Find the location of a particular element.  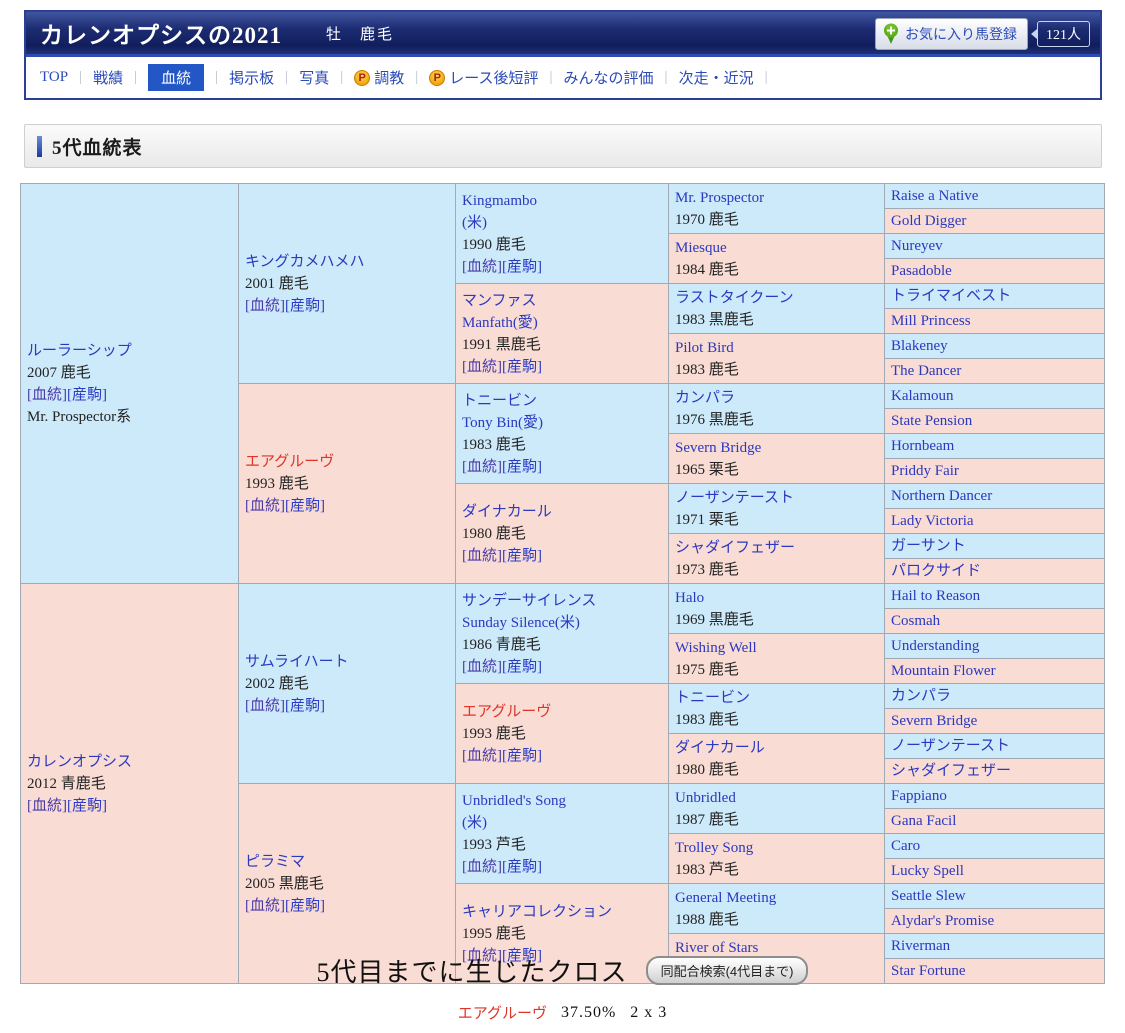

horse-link: Hornbeam is located at coordinates (922, 446).